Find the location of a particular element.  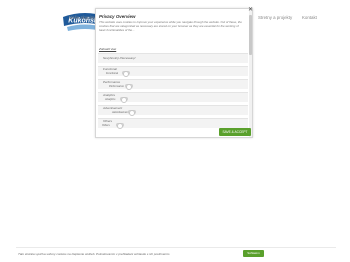

cookie-category-performance: Performance Performance is located at coordinates (173, 84).